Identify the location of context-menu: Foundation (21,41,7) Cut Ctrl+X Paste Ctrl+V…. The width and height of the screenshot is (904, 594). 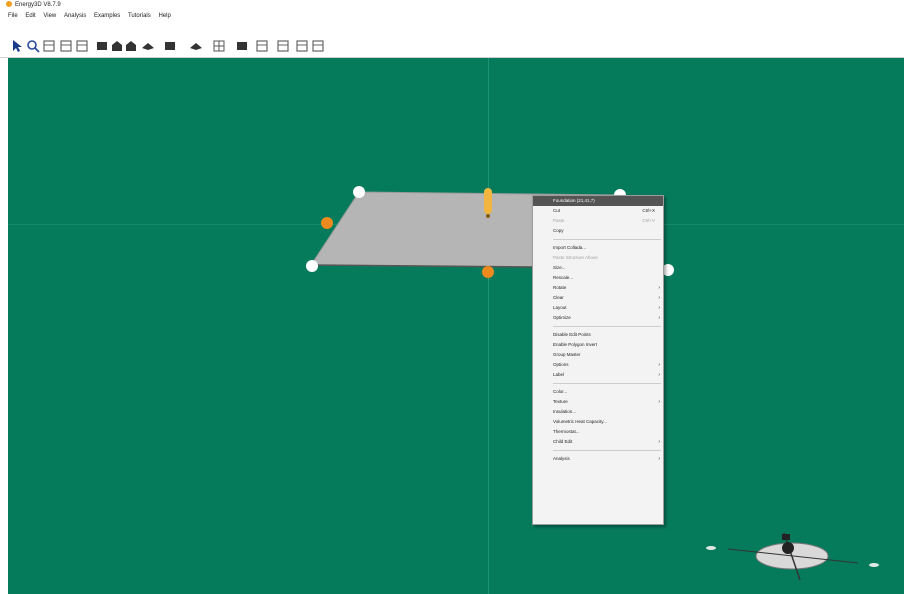
(598, 360).